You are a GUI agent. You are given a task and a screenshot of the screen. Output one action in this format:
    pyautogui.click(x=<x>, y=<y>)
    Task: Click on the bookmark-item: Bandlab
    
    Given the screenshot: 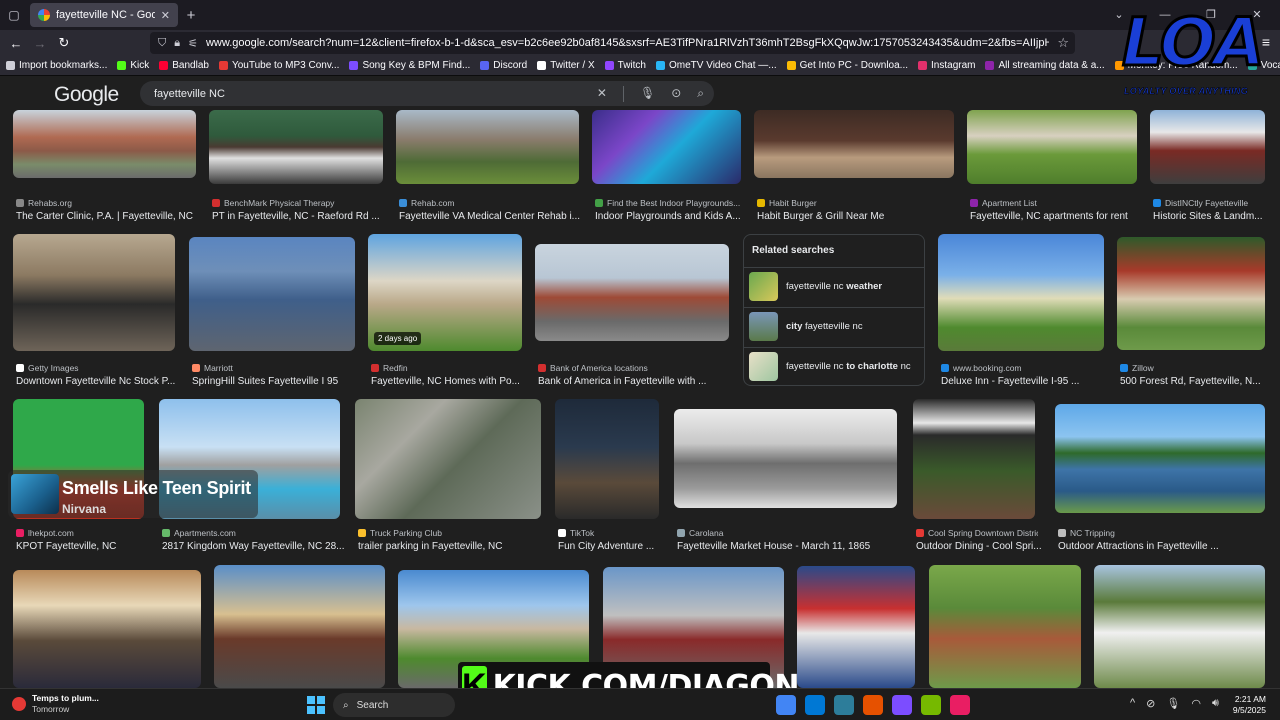 What is the action you would take?
    pyautogui.click(x=184, y=65)
    